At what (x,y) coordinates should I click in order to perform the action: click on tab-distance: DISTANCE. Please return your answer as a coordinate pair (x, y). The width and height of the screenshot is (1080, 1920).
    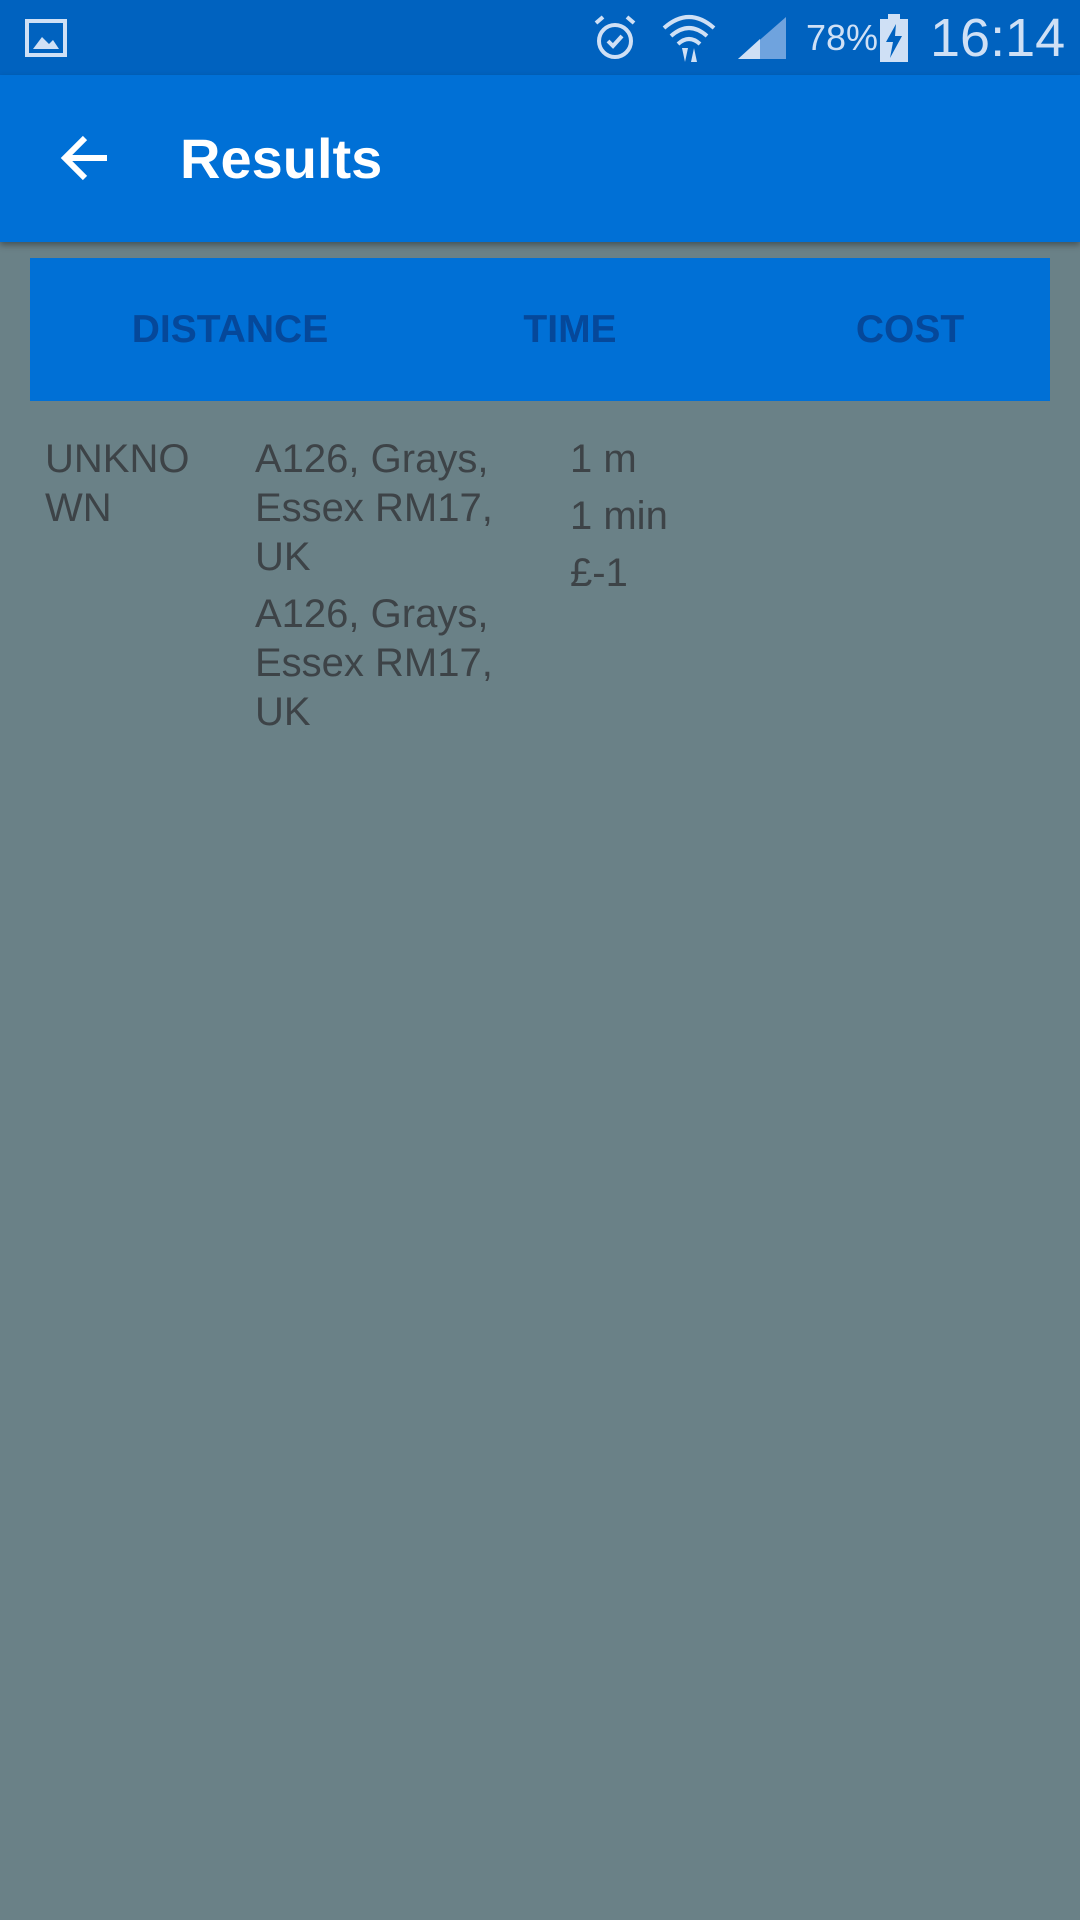
    Looking at the image, I should click on (230, 329).